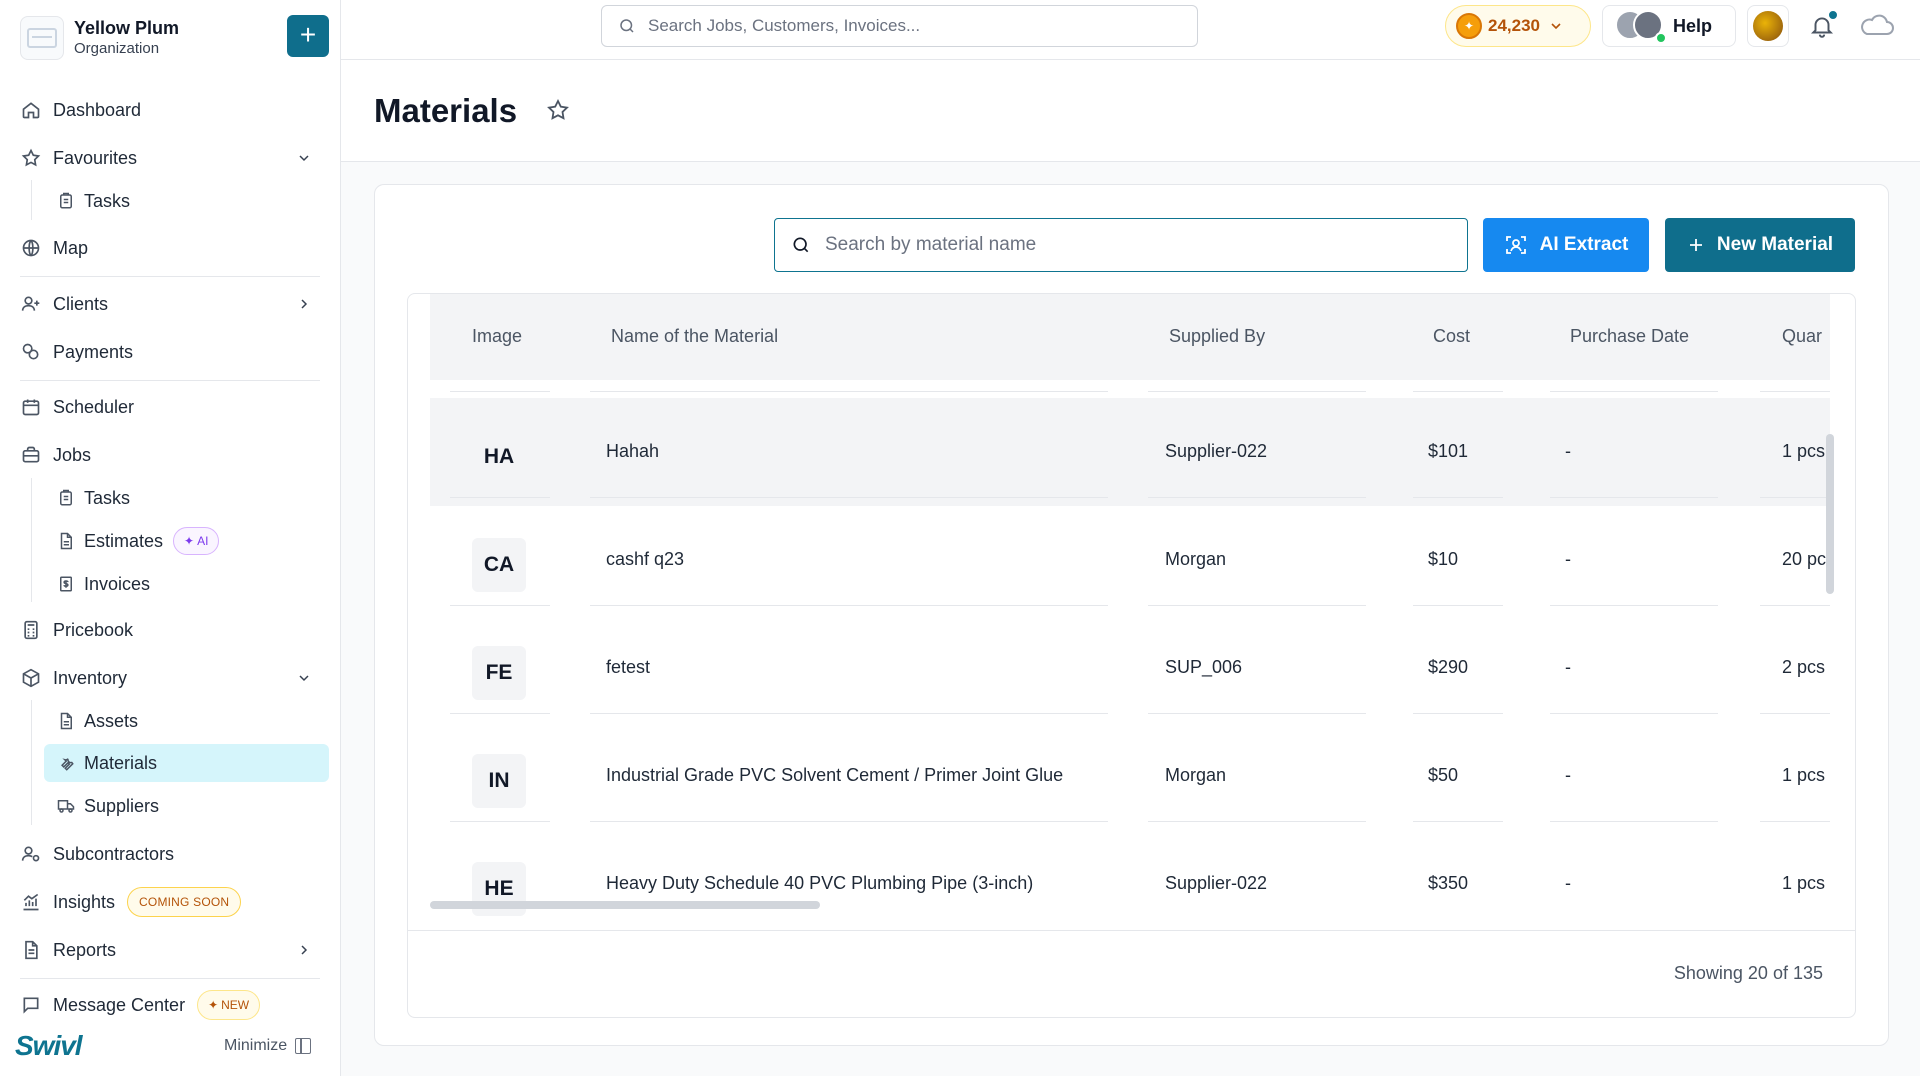 The image size is (1920, 1076). What do you see at coordinates (170, 950) in the screenshot?
I see `sidebar-item-reports: Reports` at bounding box center [170, 950].